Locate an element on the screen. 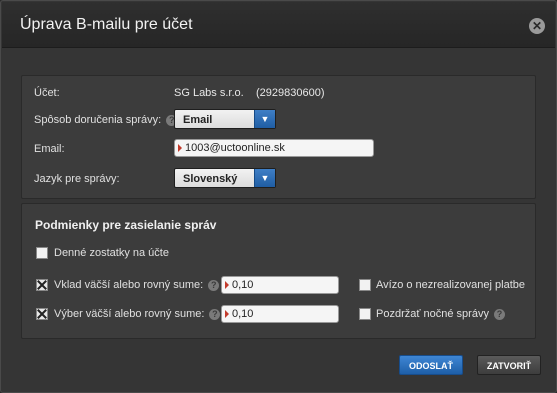  hold-night-checkbox is located at coordinates (365, 314).